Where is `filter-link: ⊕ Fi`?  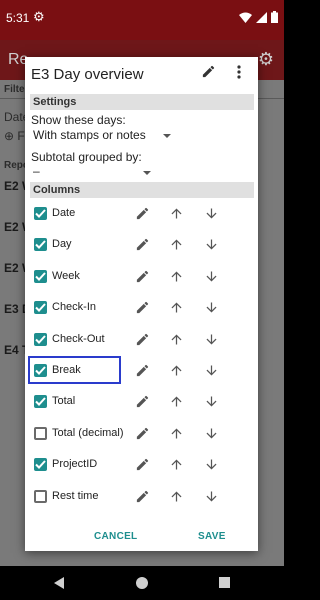
filter-link: ⊕ Fi is located at coordinates (16, 136).